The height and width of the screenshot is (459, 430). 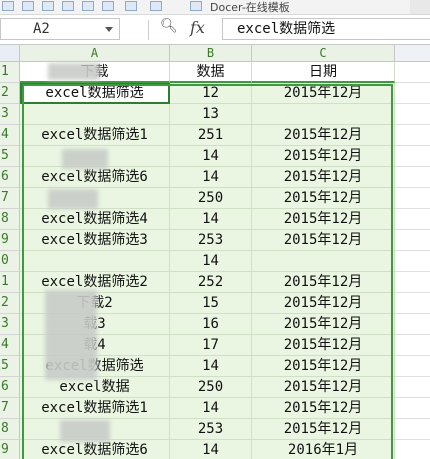 I want to click on formula-input: excel数据筛选, so click(x=326, y=29).